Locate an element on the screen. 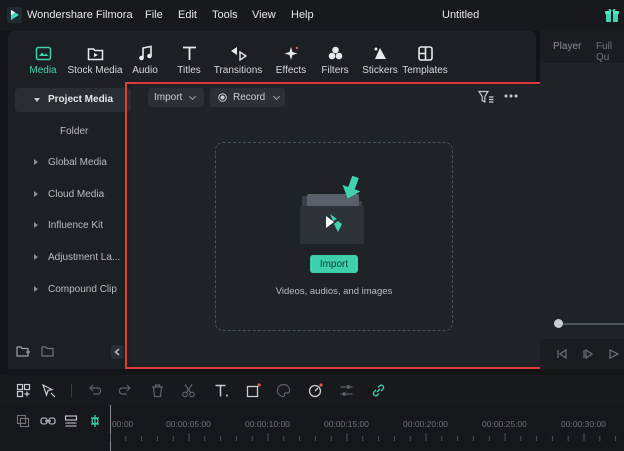  timeline-tick-label: 00:00:10:00 is located at coordinates (267, 424).